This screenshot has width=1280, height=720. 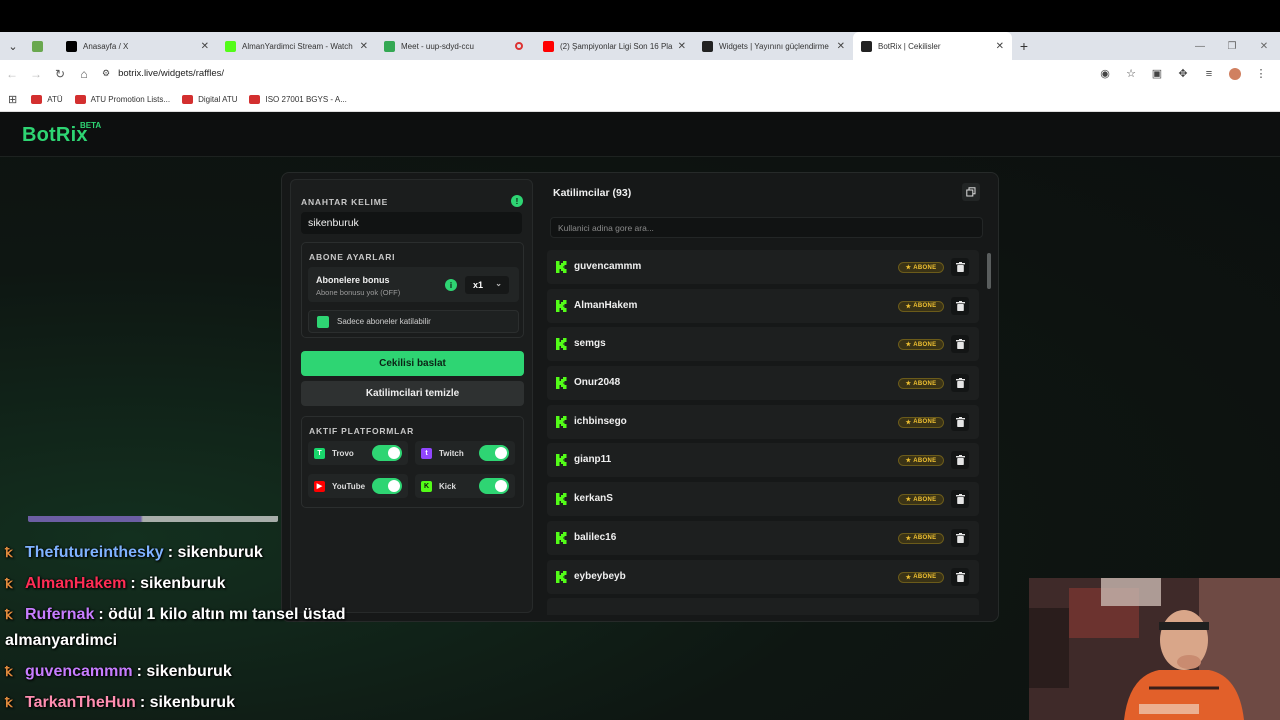 I want to click on bonus-name: Abonelere bonus, so click(x=353, y=280).